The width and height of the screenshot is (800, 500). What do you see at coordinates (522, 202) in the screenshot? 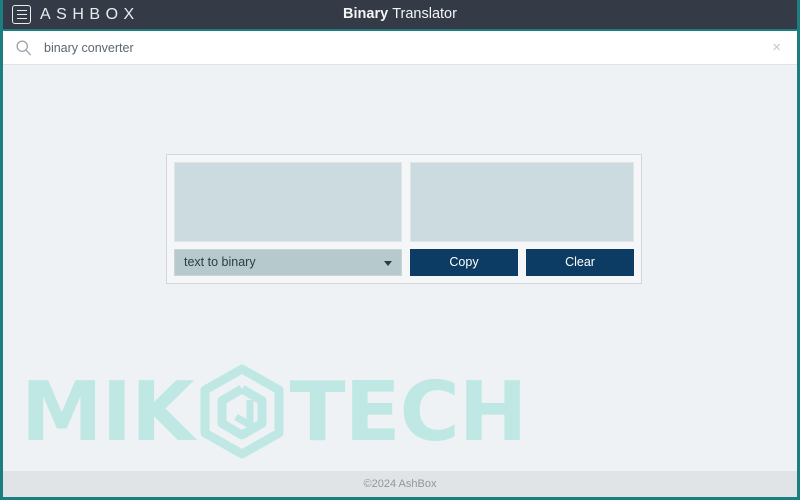
I see `output-textarea` at bounding box center [522, 202].